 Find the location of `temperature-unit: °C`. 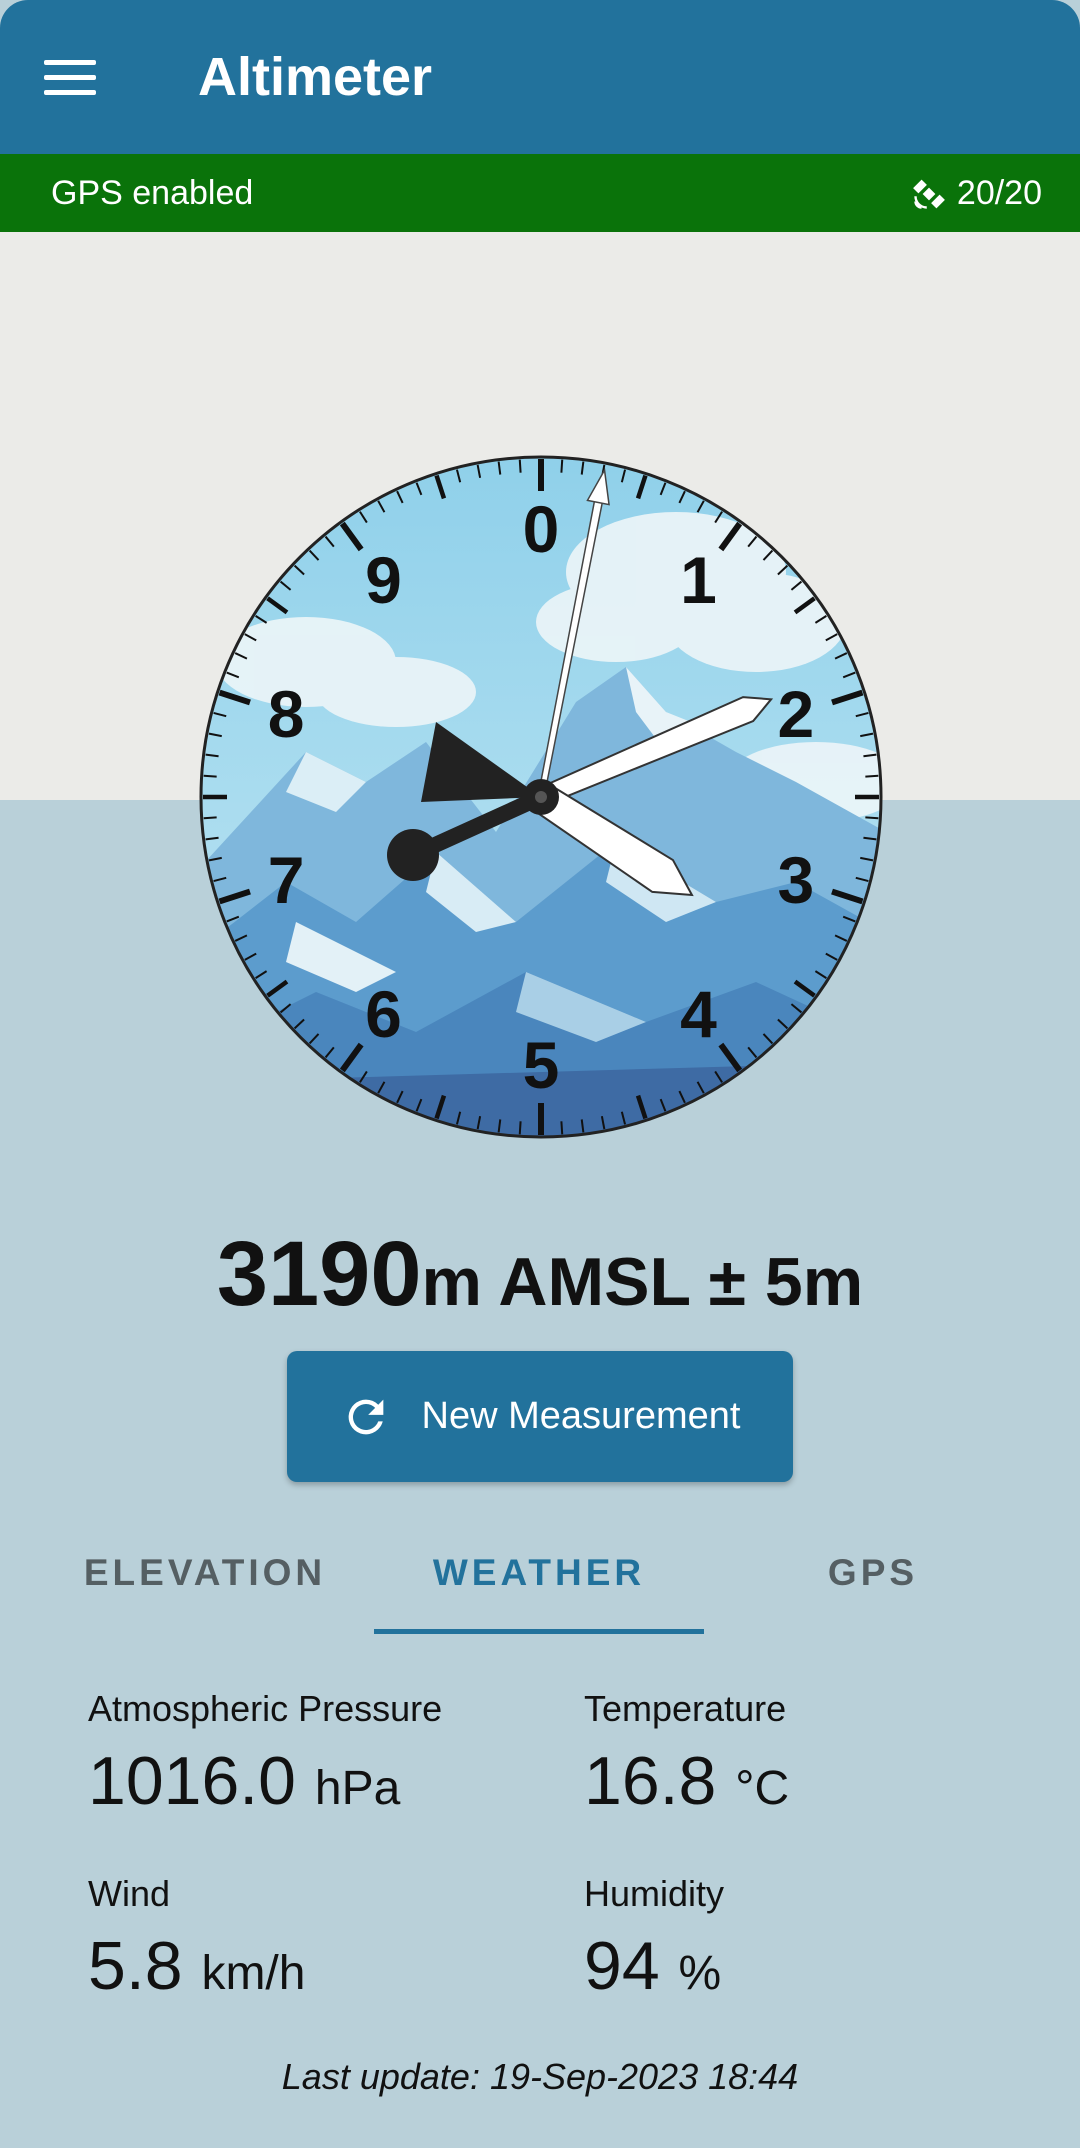

temperature-unit: °C is located at coordinates (762, 1788).